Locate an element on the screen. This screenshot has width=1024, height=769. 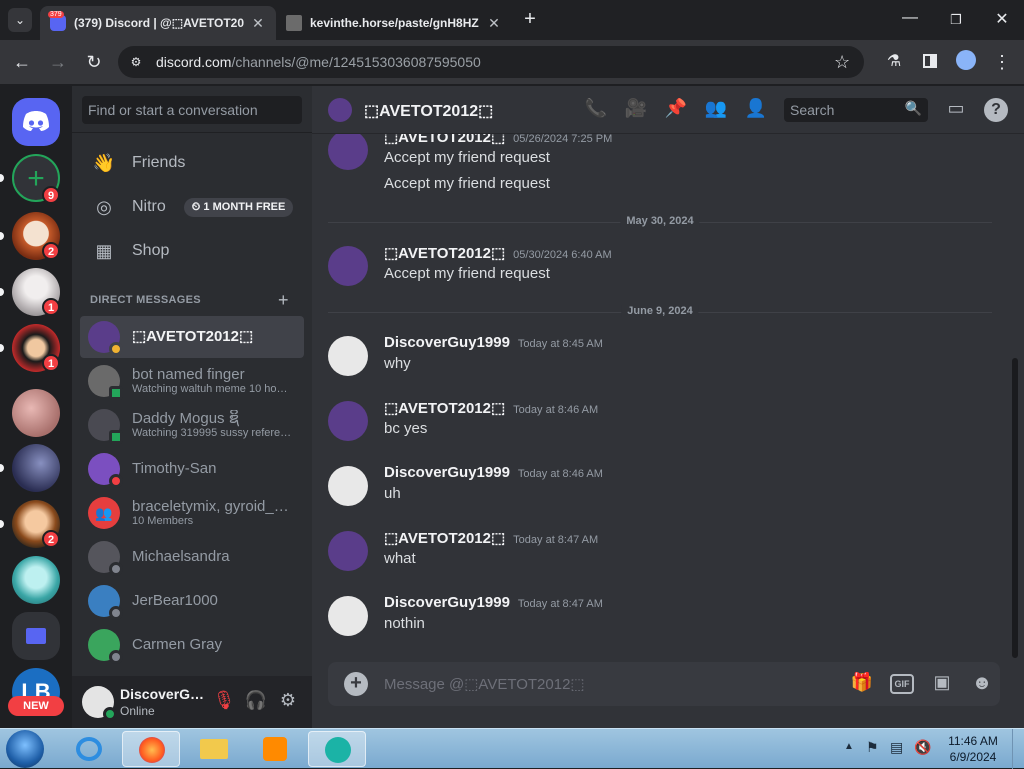
volume-muted-icon: 🔇 is located at coordinates (922, 747).